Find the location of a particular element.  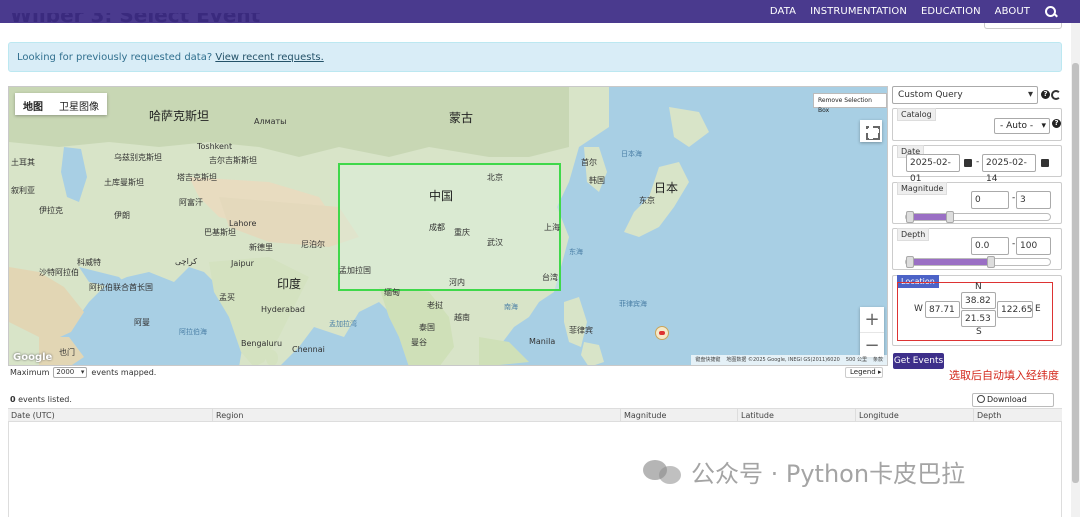

map-label-karachi: كراچی is located at coordinates (186, 261).